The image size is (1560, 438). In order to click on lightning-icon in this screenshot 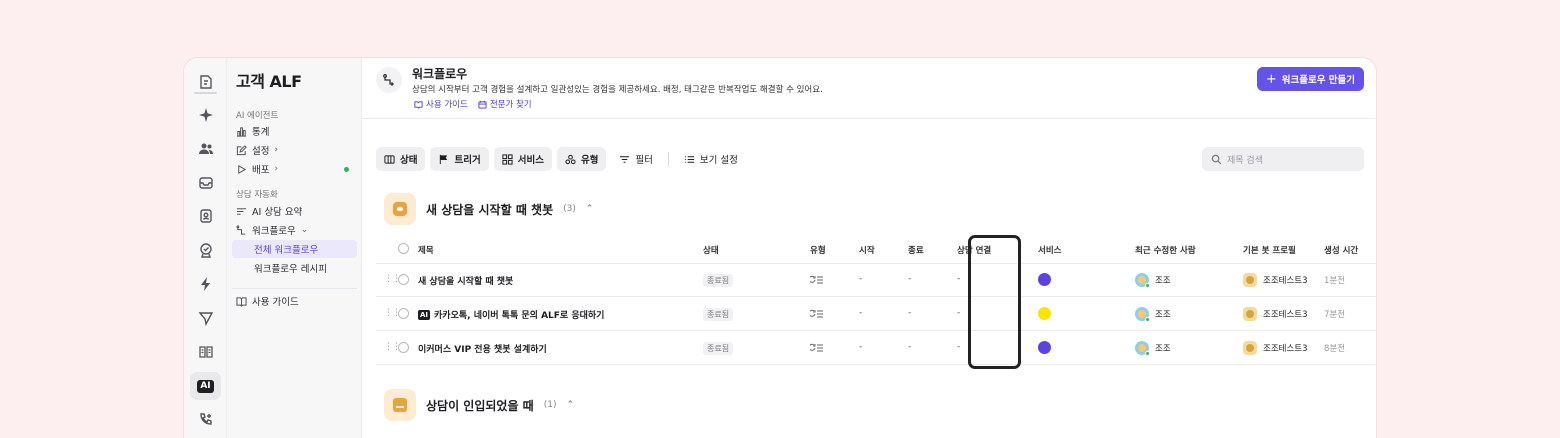, I will do `click(205, 284)`.